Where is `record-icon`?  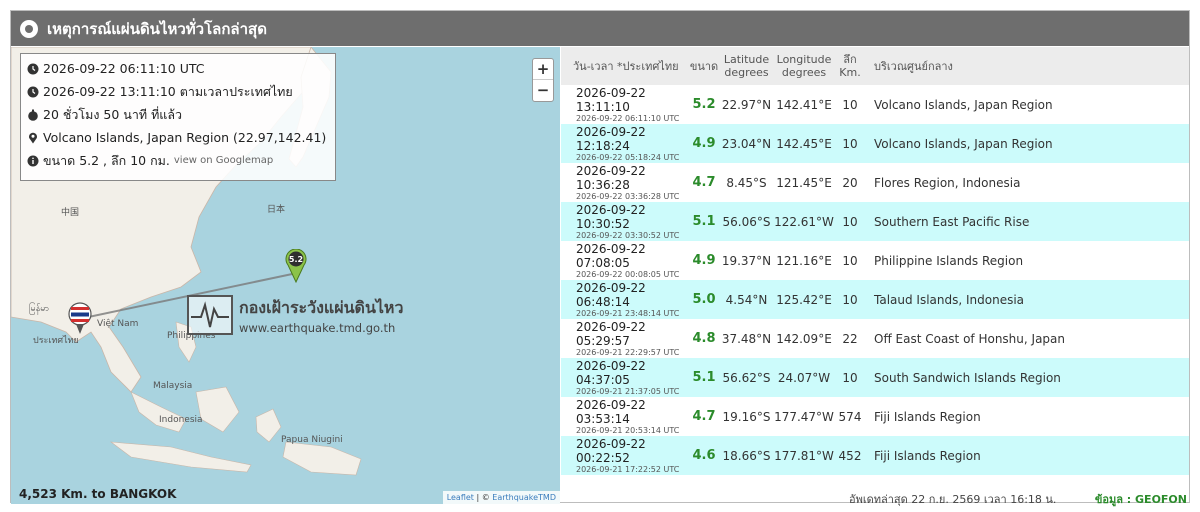 record-icon is located at coordinates (29, 28).